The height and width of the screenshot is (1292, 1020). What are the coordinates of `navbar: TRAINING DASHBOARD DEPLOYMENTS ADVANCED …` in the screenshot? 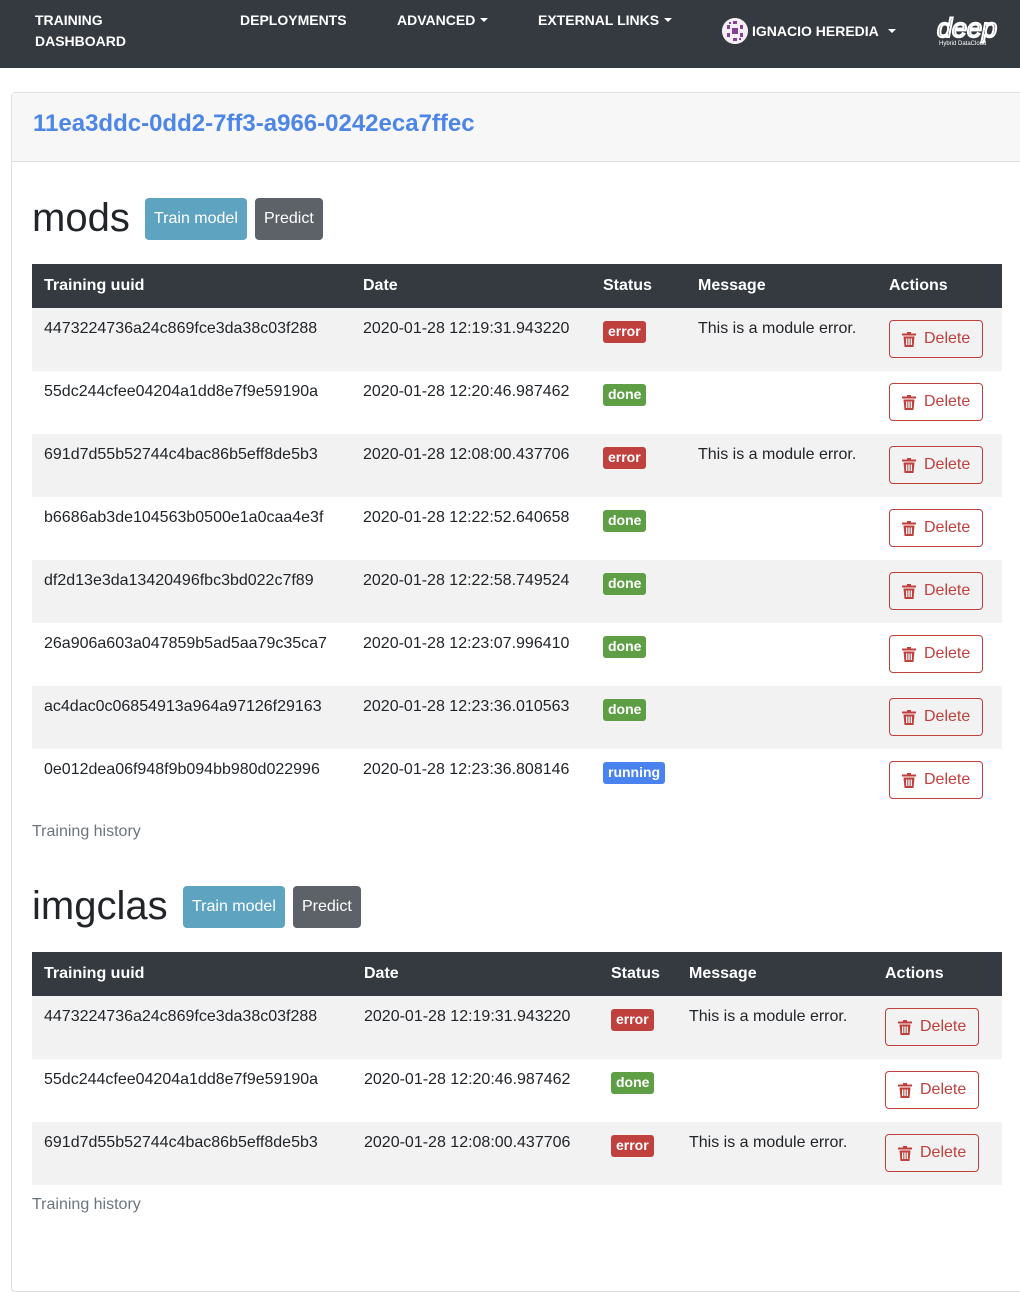 It's located at (510, 34).